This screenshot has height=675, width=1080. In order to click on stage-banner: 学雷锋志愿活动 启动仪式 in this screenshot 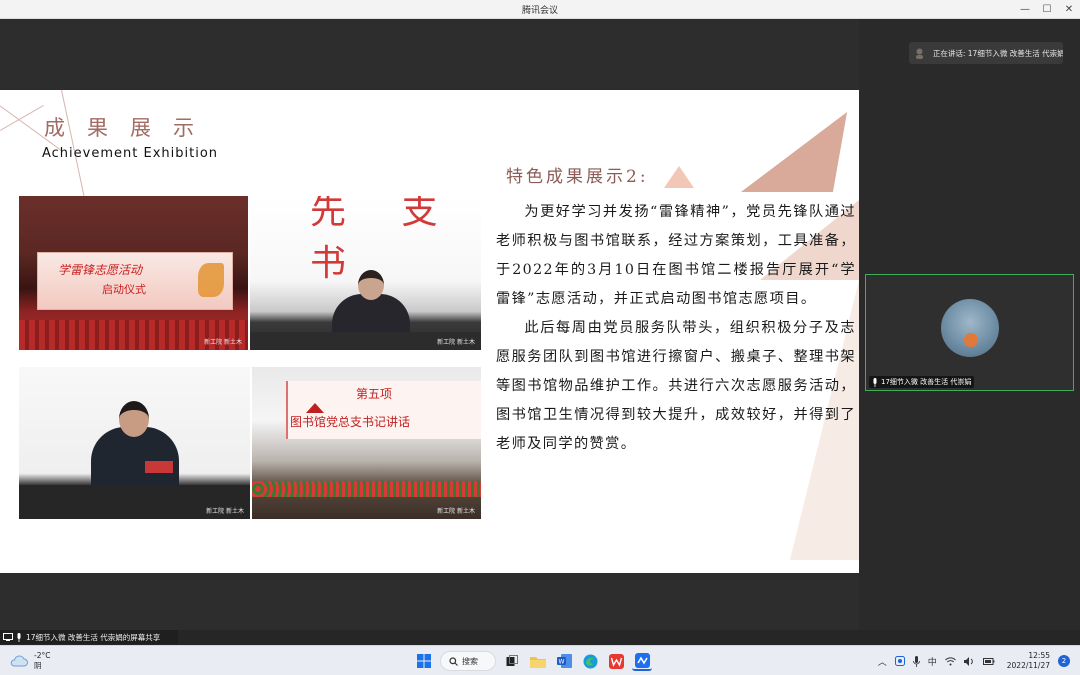, I will do `click(135, 281)`.